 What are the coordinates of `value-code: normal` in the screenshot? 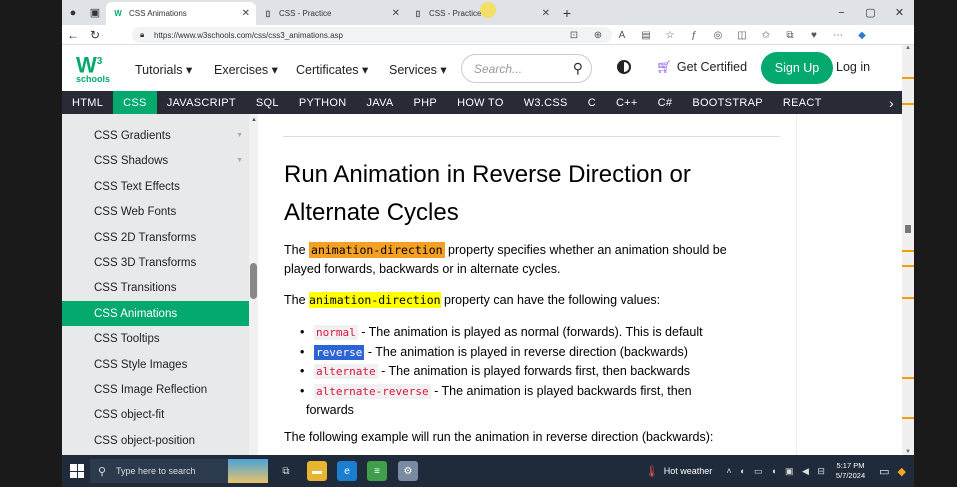 It's located at (336, 332).